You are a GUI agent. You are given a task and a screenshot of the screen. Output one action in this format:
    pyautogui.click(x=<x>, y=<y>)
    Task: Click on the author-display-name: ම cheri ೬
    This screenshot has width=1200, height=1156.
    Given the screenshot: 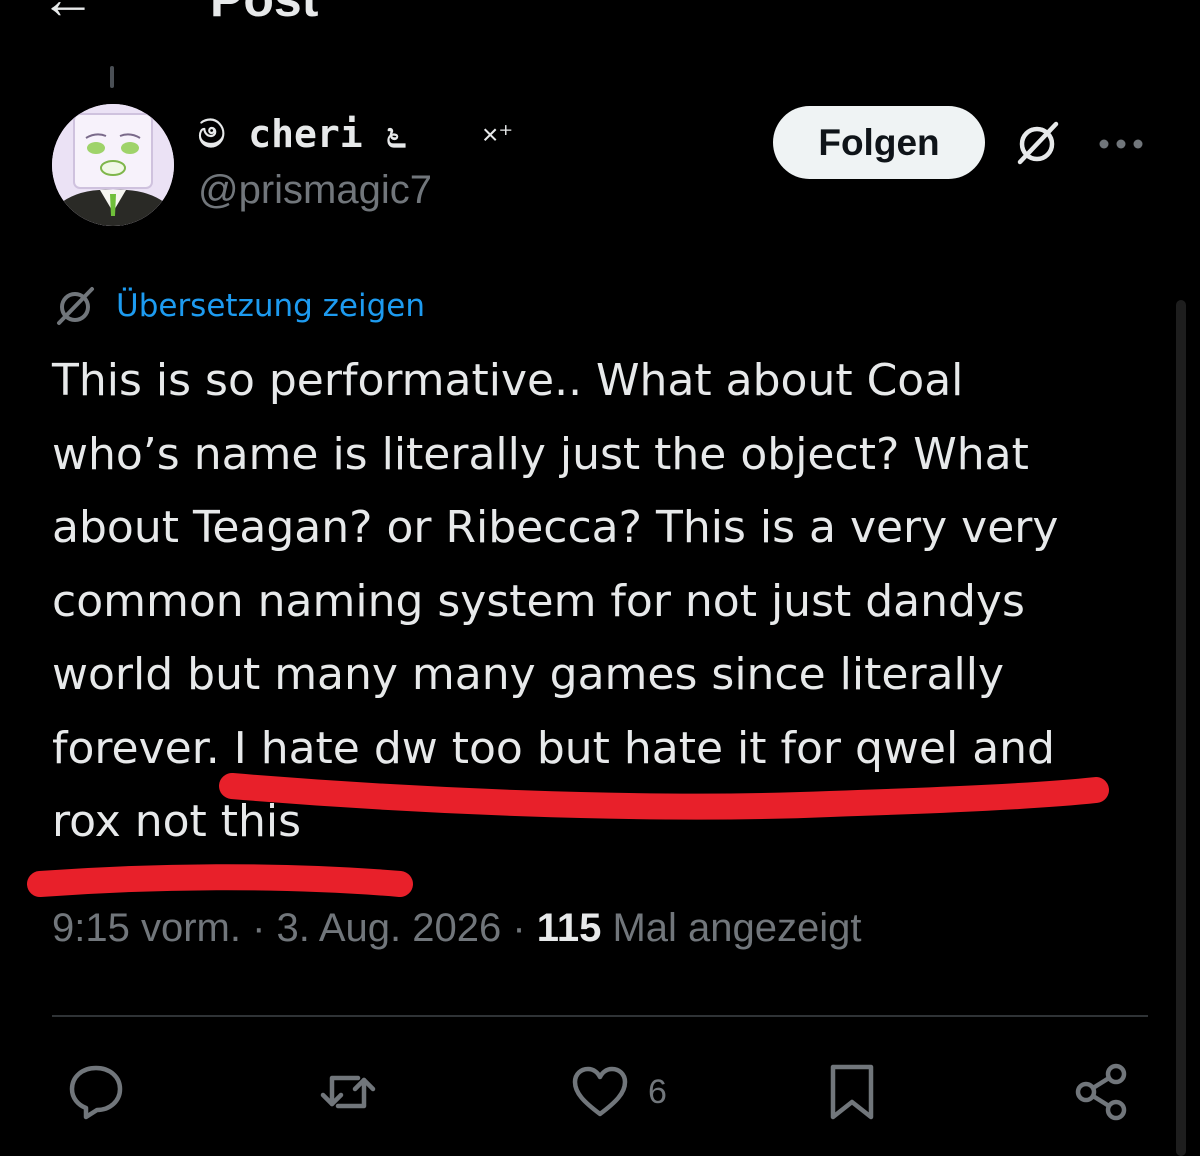 What is the action you would take?
    pyautogui.click(x=302, y=134)
    